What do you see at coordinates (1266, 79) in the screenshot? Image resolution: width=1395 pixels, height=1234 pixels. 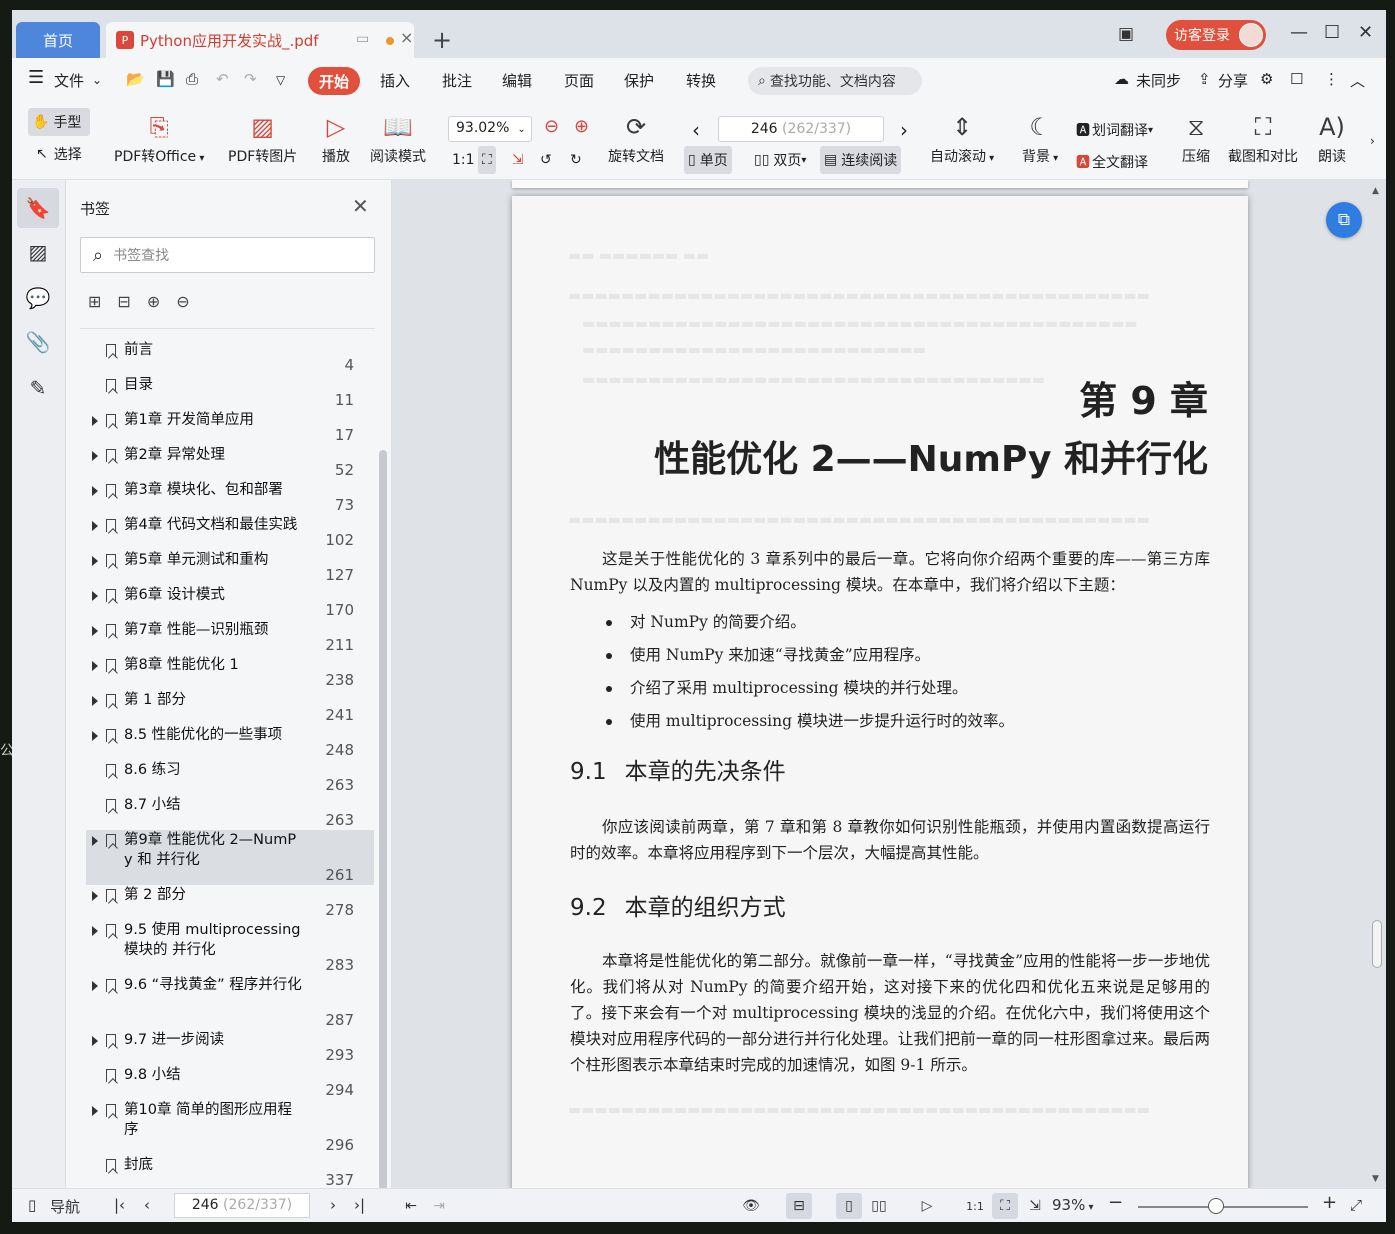 I see `settings-icon: ⚙` at bounding box center [1266, 79].